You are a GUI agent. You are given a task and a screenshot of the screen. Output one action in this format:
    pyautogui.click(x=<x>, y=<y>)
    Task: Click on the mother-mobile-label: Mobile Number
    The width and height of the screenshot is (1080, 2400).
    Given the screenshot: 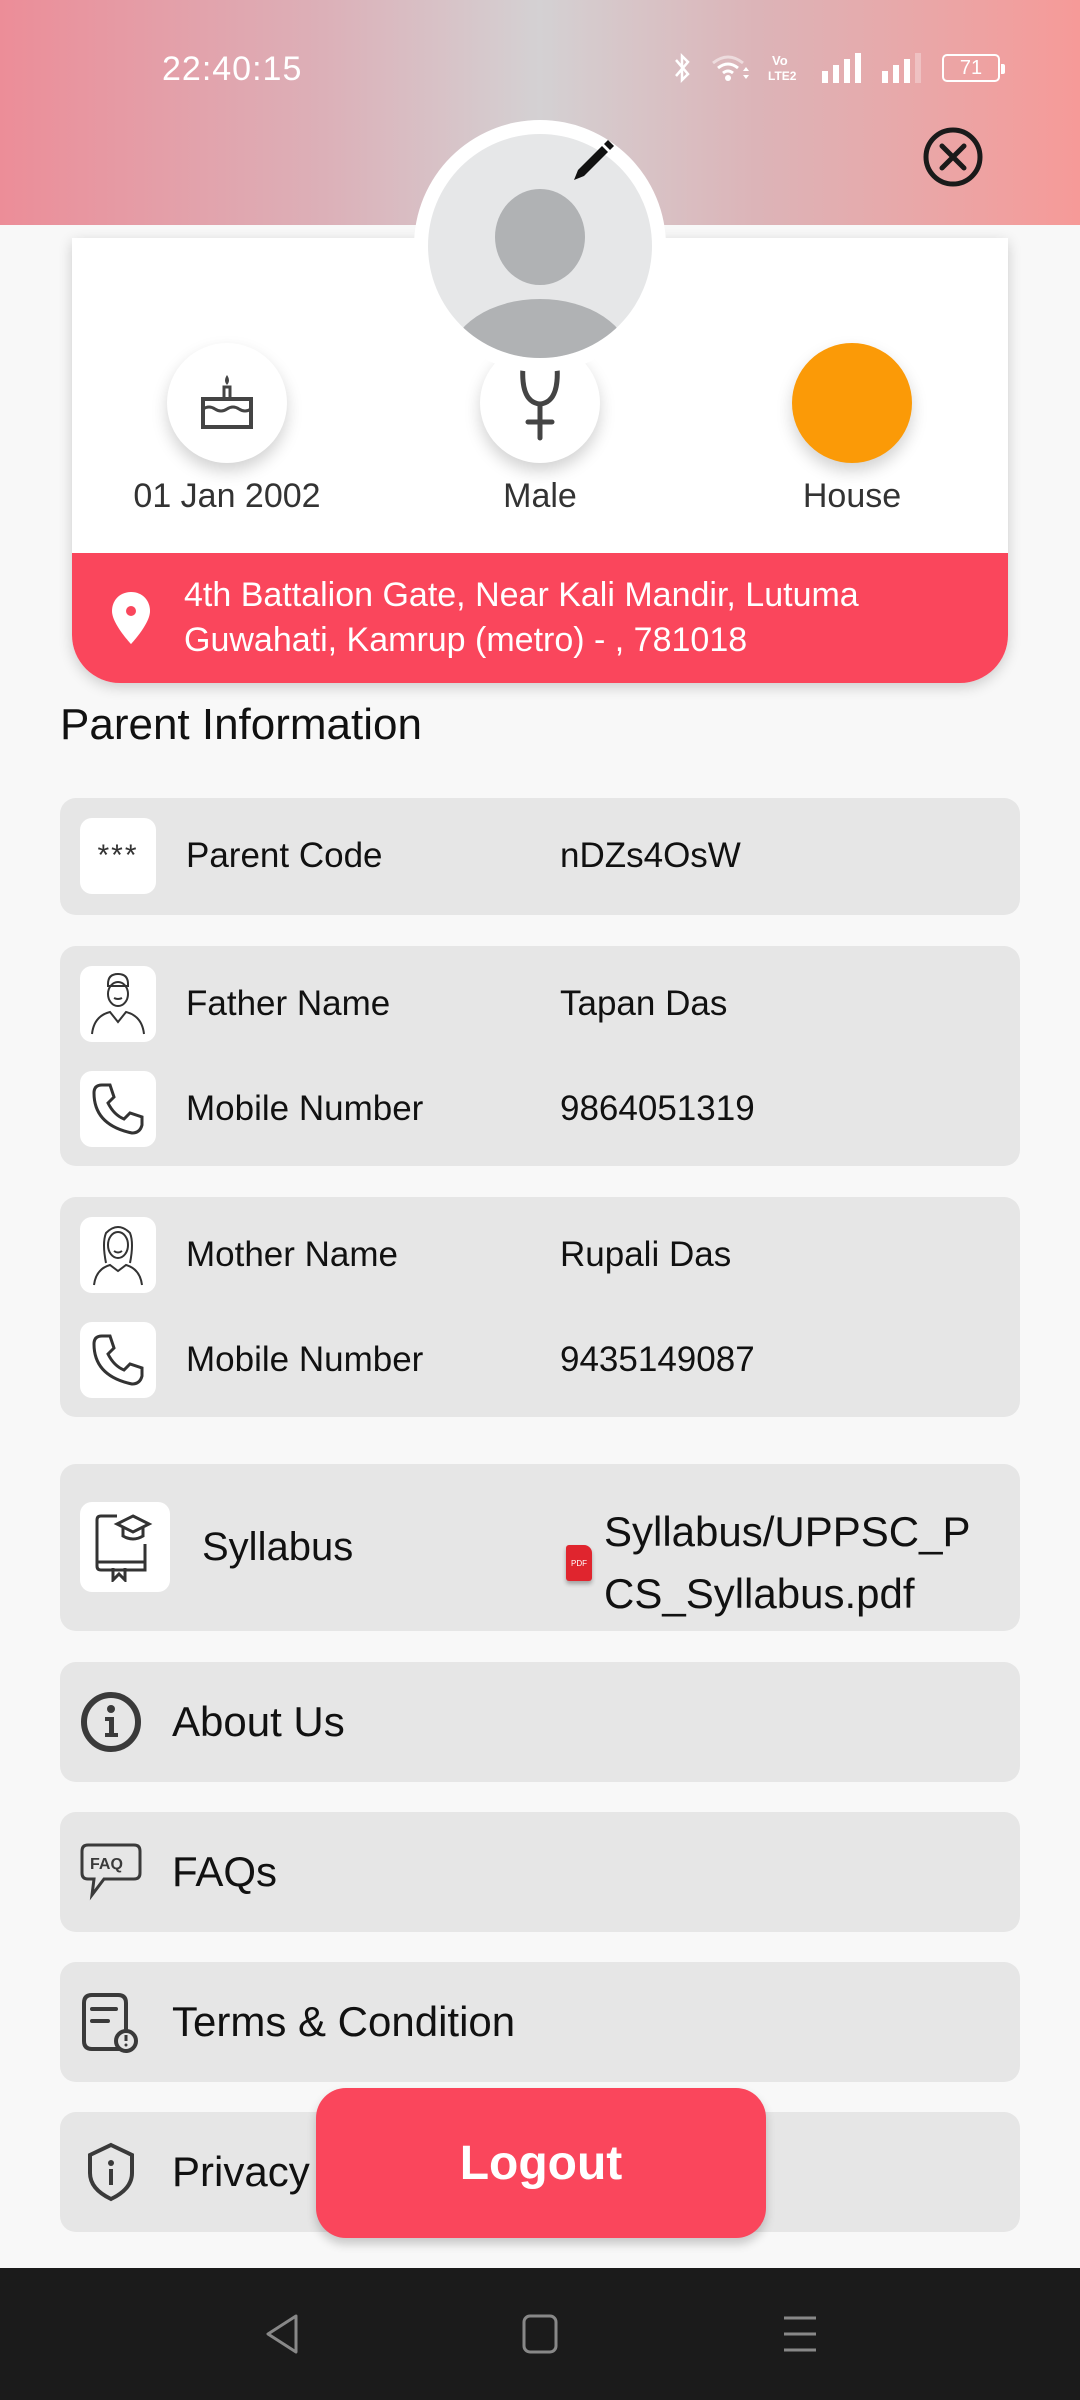 What is the action you would take?
    pyautogui.click(x=305, y=1359)
    